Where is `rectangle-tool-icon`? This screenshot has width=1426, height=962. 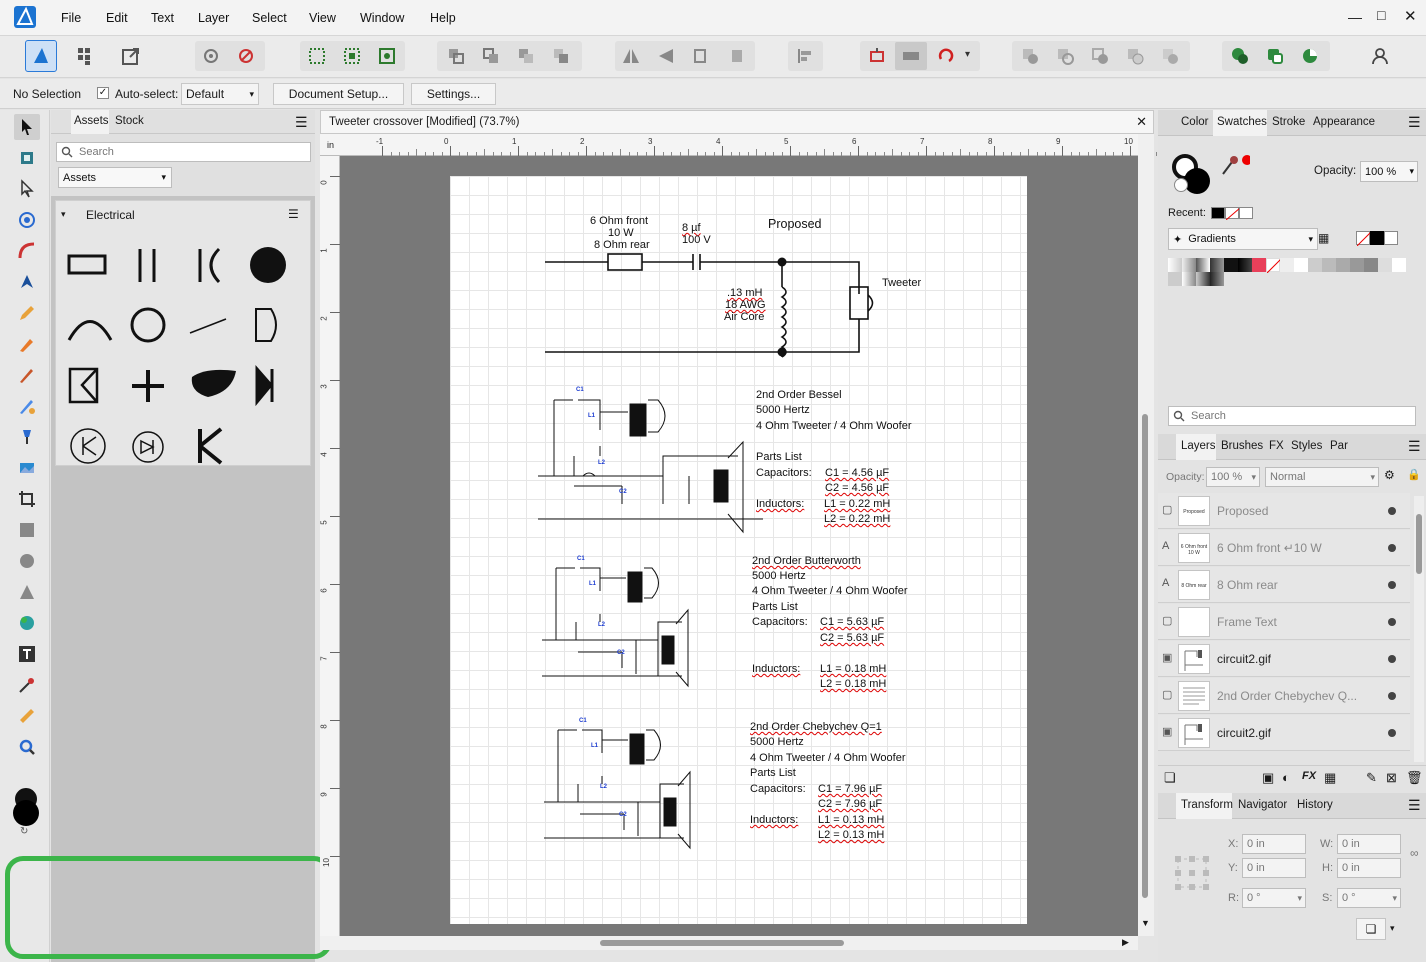
rectangle-tool-icon is located at coordinates (27, 530).